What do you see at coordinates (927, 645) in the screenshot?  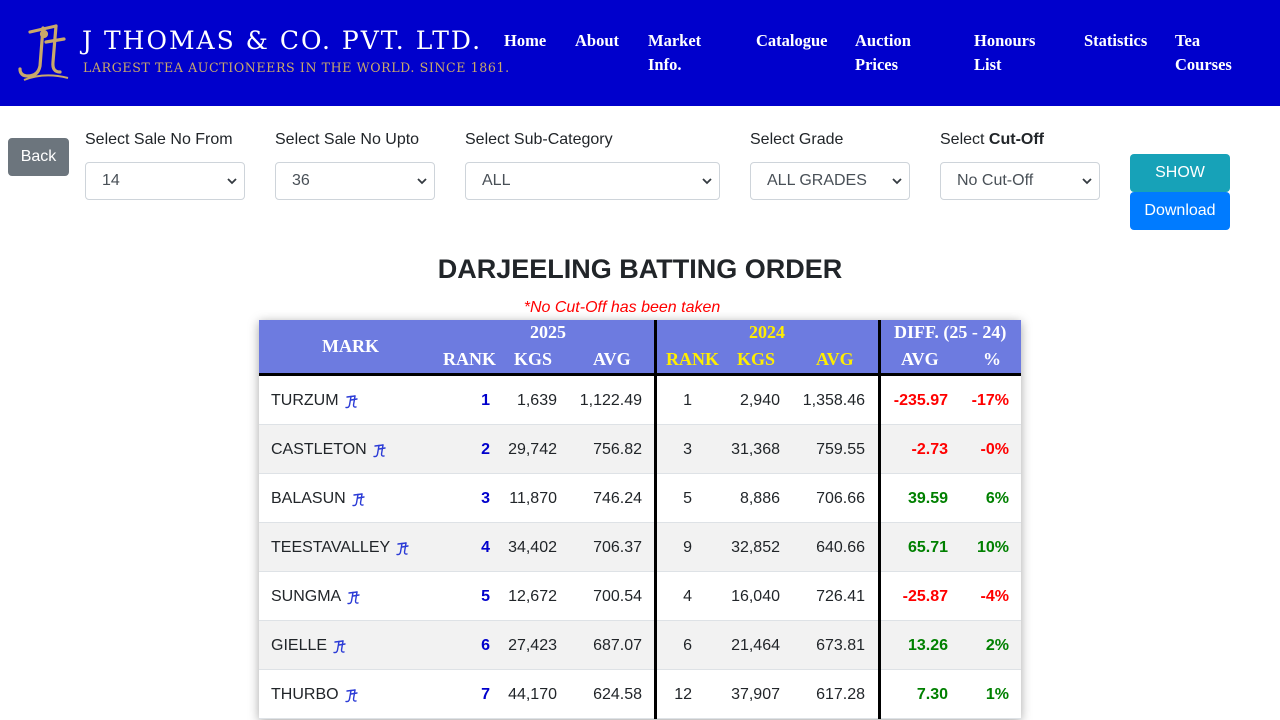 I see `diff-avg-cell: 13.26` at bounding box center [927, 645].